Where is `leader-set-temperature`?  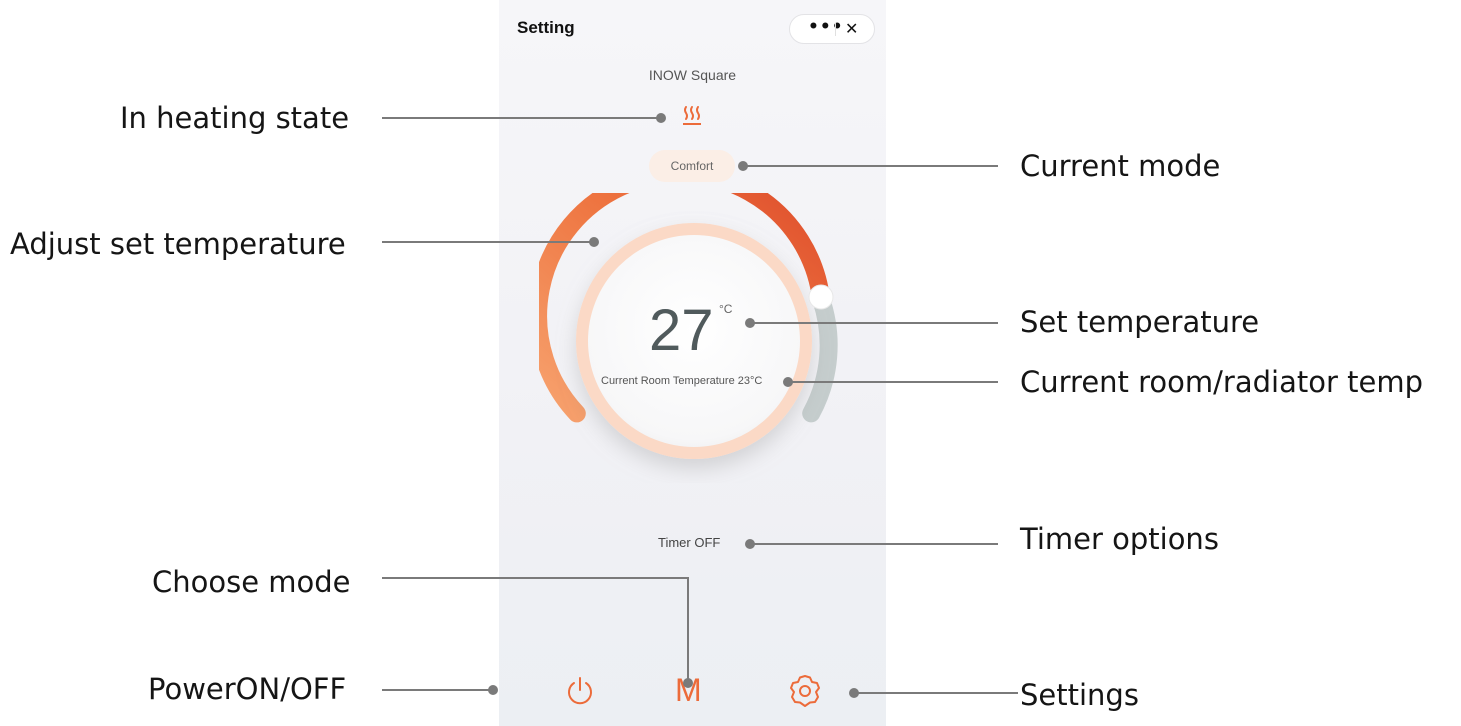 leader-set-temperature is located at coordinates (874, 323).